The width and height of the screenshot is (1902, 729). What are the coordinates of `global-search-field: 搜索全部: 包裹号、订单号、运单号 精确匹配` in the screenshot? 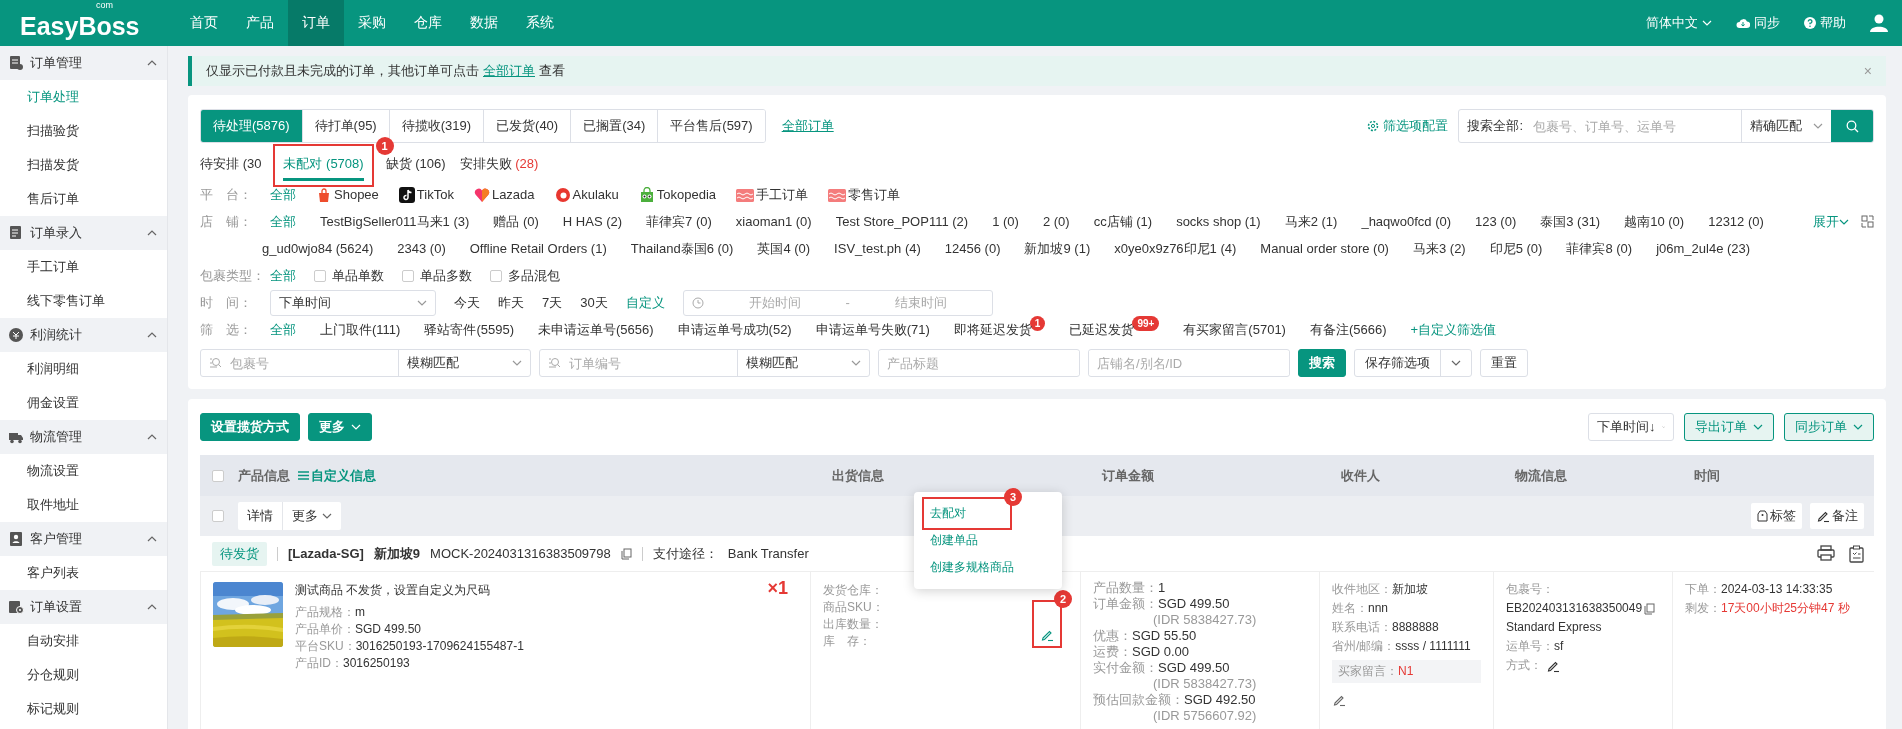 It's located at (1666, 126).